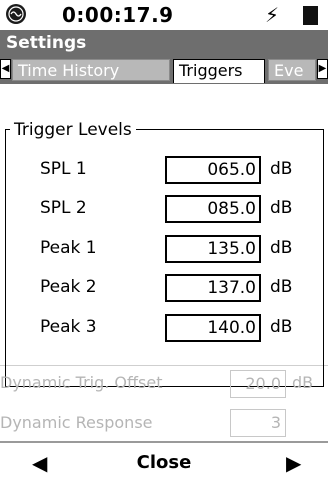  What do you see at coordinates (303, 382) in the screenshot?
I see `dynamic-trig-offset-unit: dB` at bounding box center [303, 382].